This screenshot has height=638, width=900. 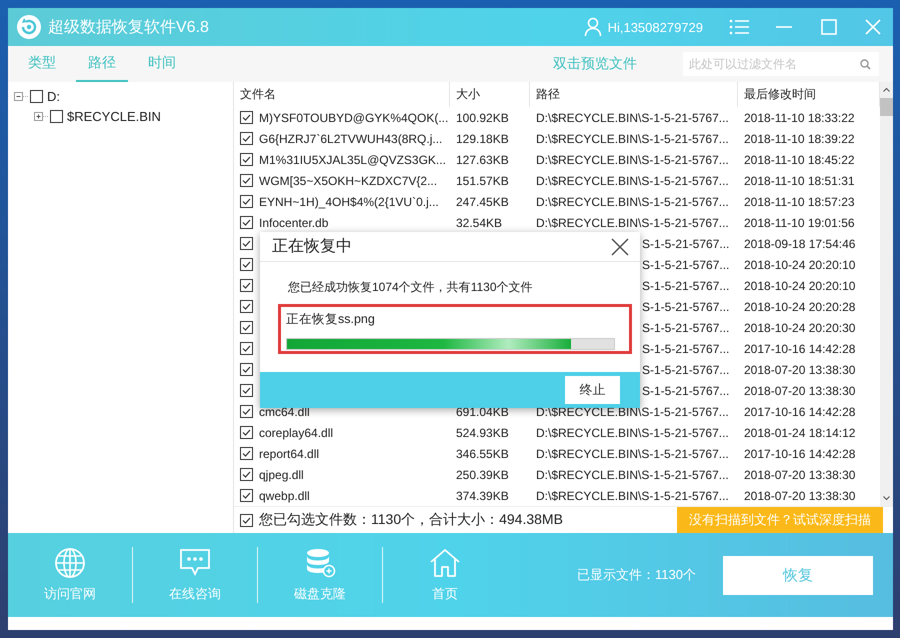 What do you see at coordinates (634, 94) in the screenshot?
I see `column-header: 路径` at bounding box center [634, 94].